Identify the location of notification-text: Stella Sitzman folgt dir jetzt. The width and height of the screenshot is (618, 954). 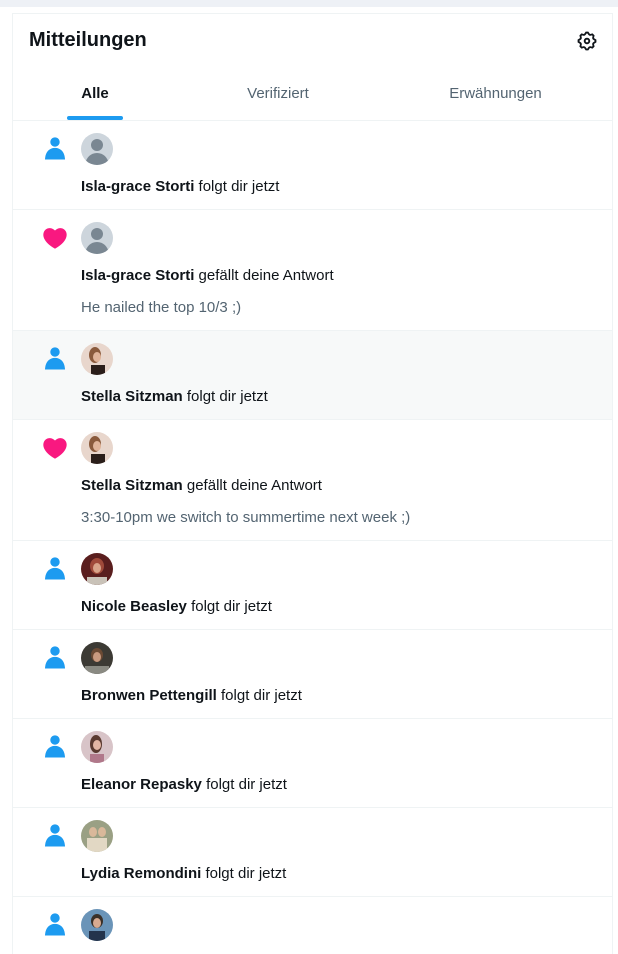
(174, 396).